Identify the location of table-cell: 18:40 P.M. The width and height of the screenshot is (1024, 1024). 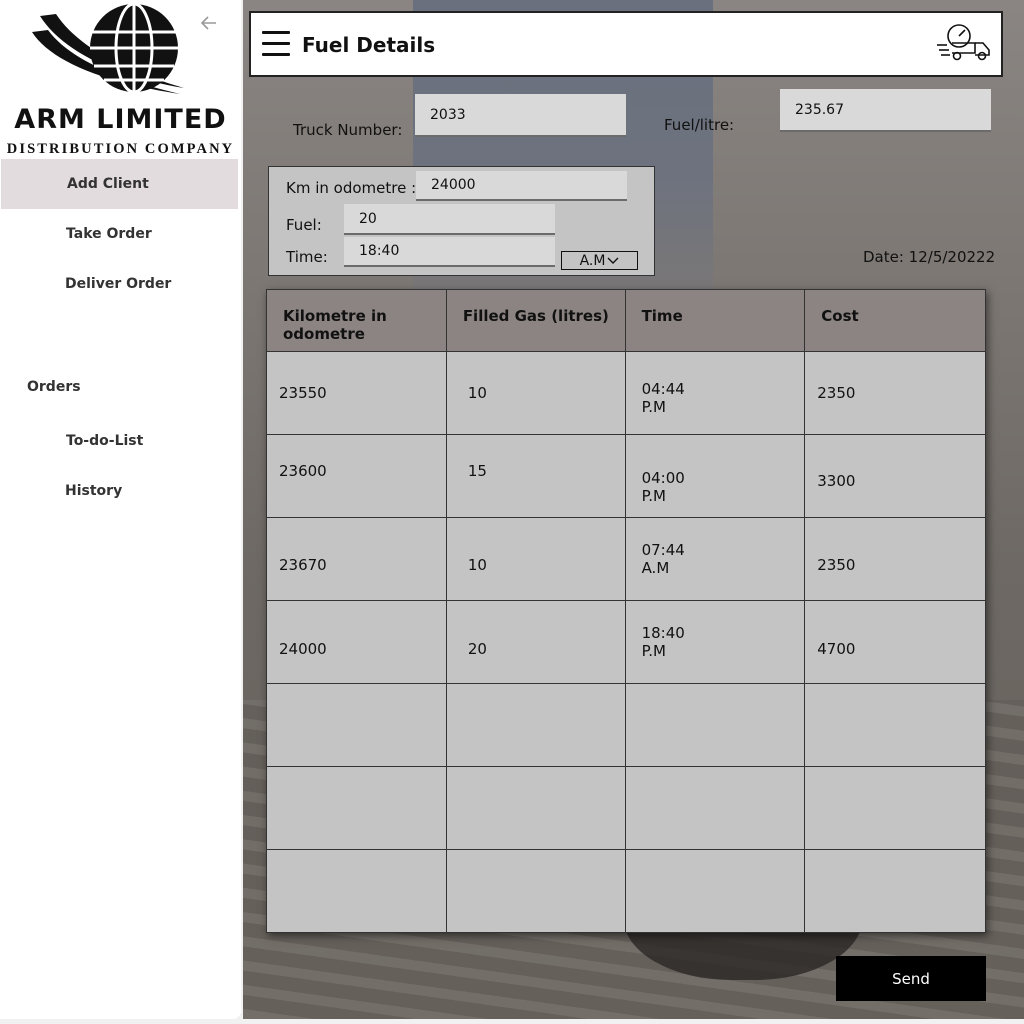
(715, 642).